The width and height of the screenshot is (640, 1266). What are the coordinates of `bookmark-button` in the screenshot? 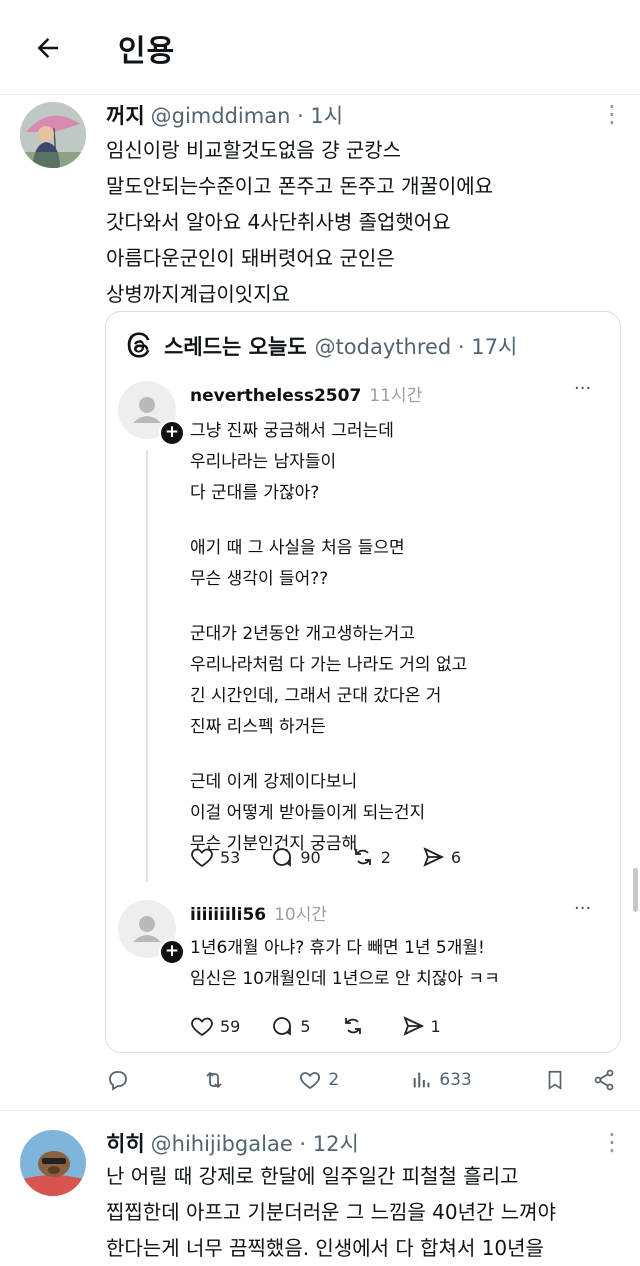 It's located at (555, 1080).